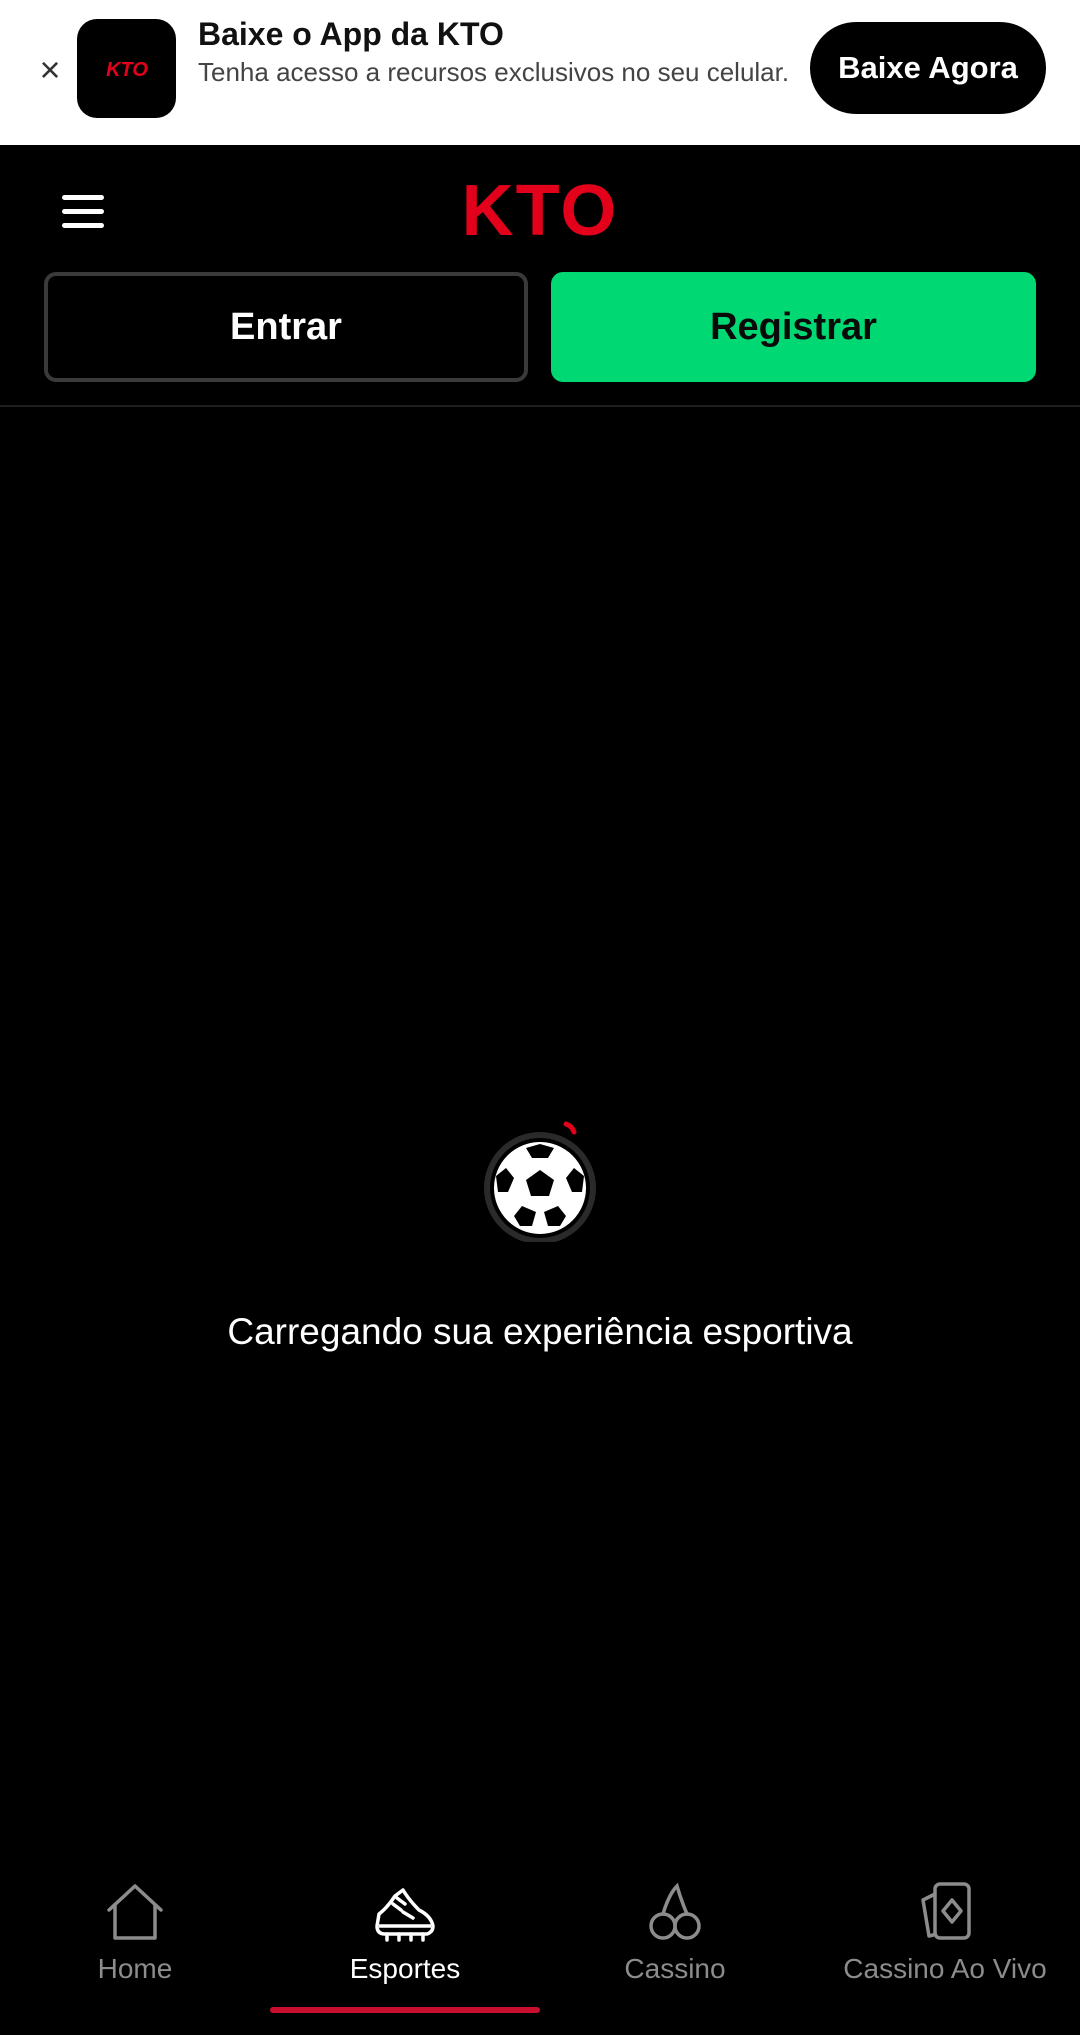 The height and width of the screenshot is (2035, 1080). I want to click on cards-icon, so click(946, 1911).